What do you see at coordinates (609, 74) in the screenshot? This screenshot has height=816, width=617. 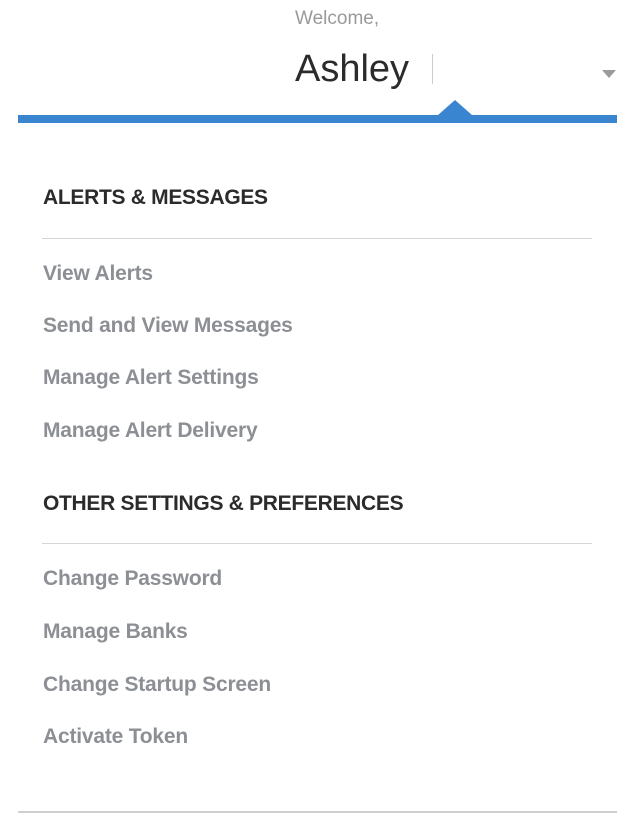 I see `chevron-down-icon` at bounding box center [609, 74].